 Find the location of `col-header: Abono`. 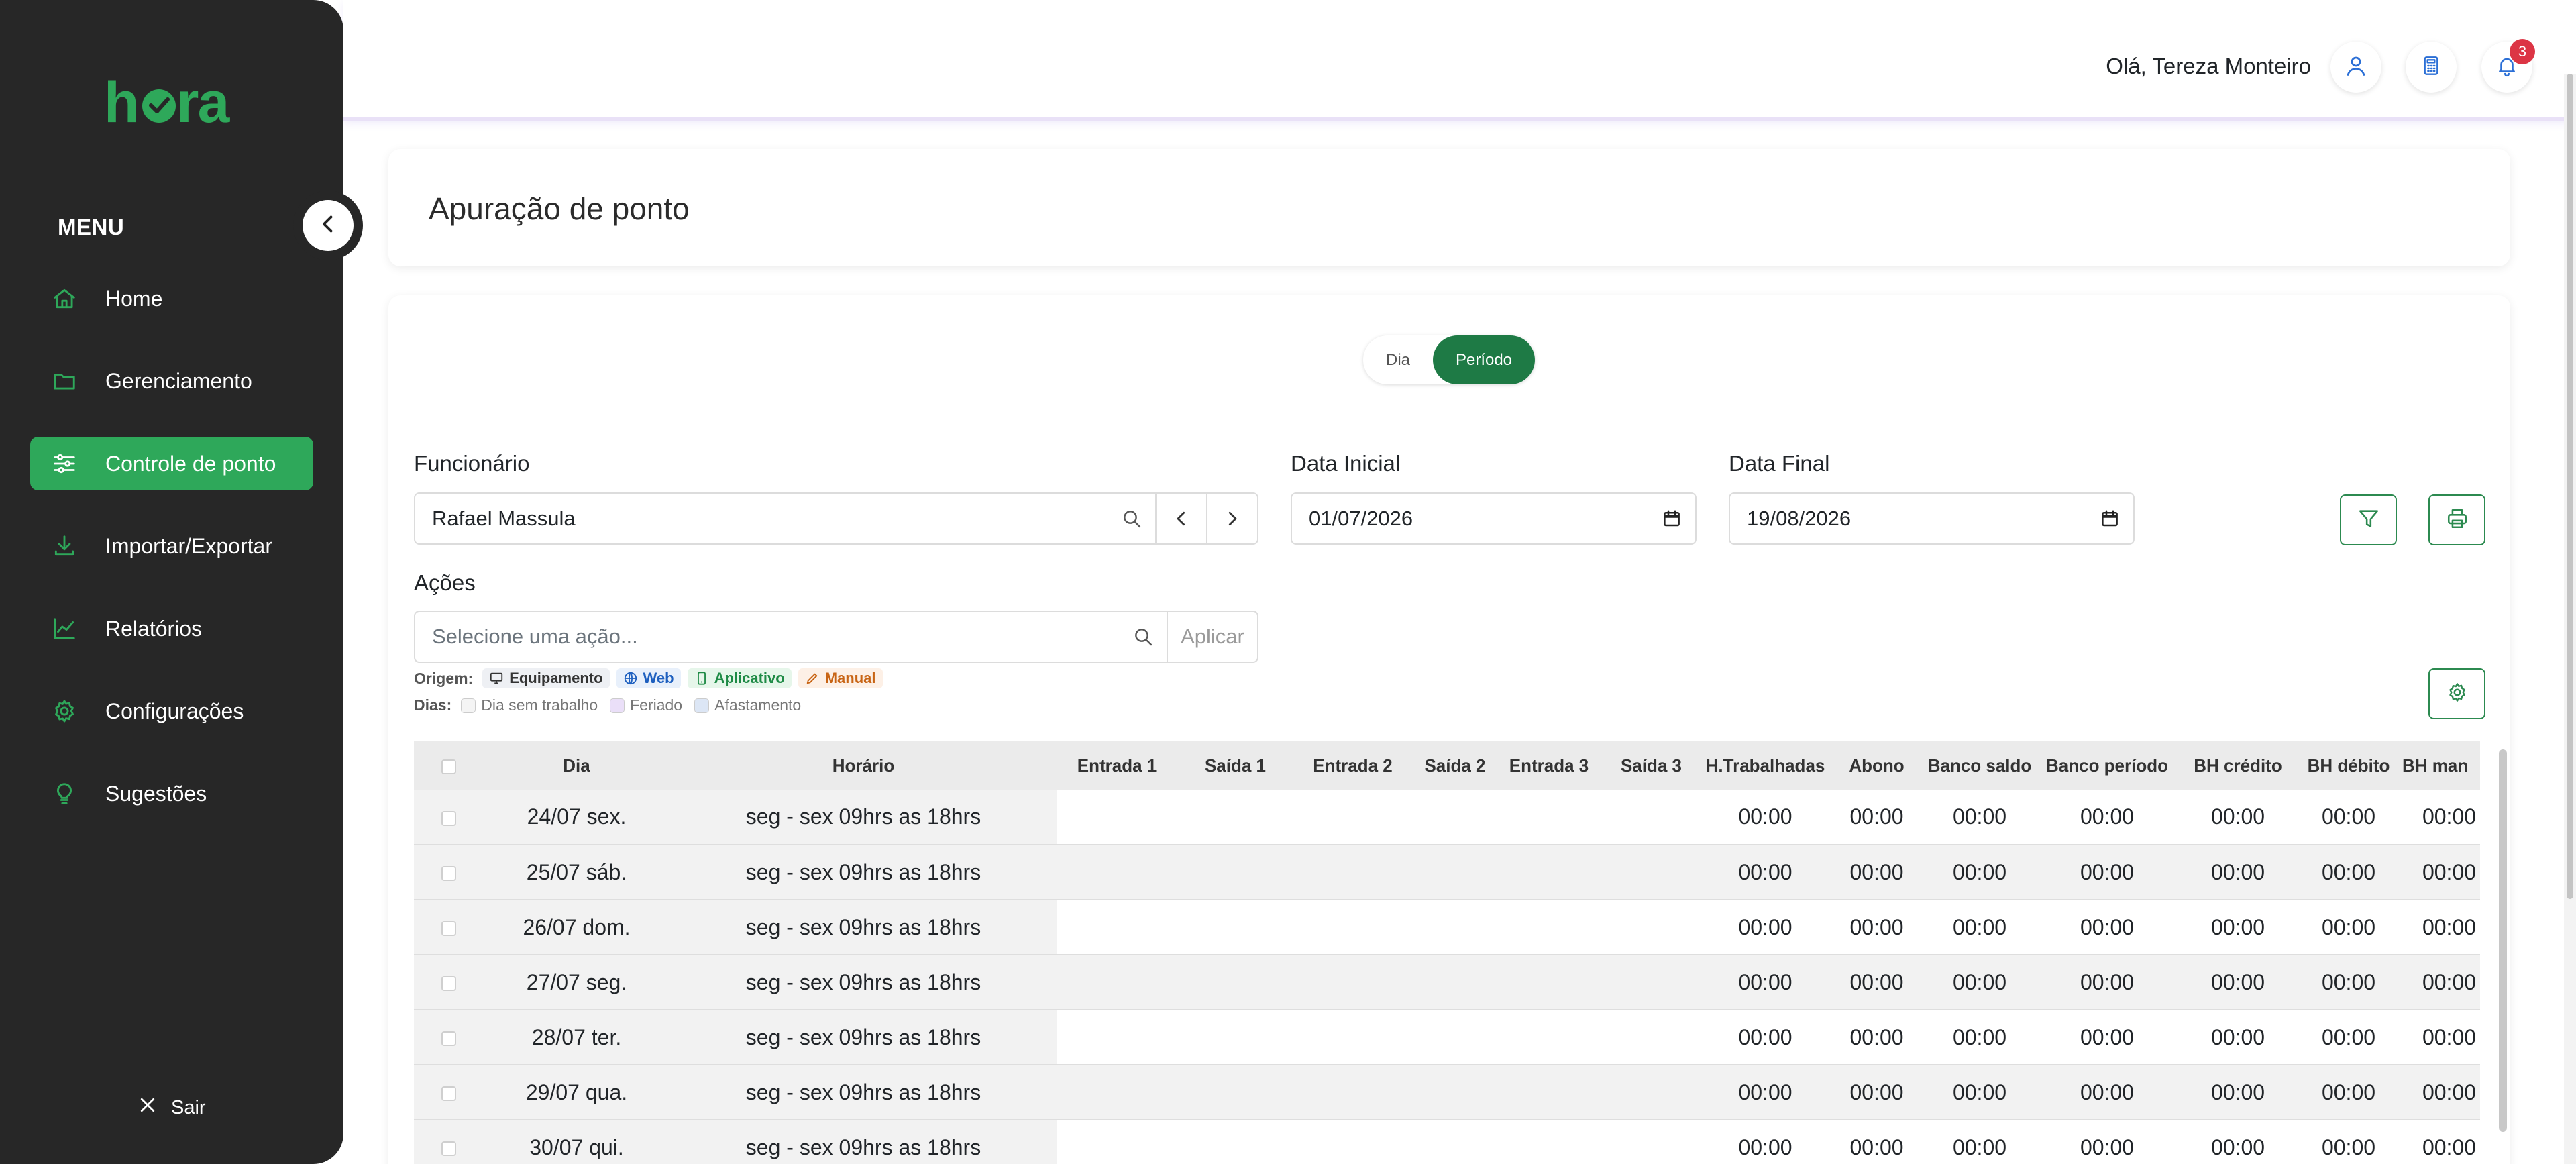

col-header: Abono is located at coordinates (1876, 765).